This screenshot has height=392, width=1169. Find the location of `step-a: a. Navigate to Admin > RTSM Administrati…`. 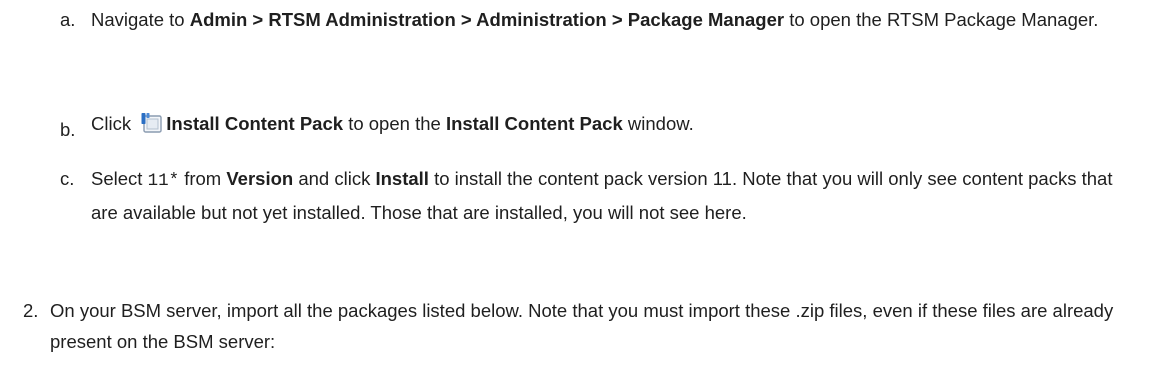

step-a: a. Navigate to Admin > RTSM Administrati… is located at coordinates (595, 19).